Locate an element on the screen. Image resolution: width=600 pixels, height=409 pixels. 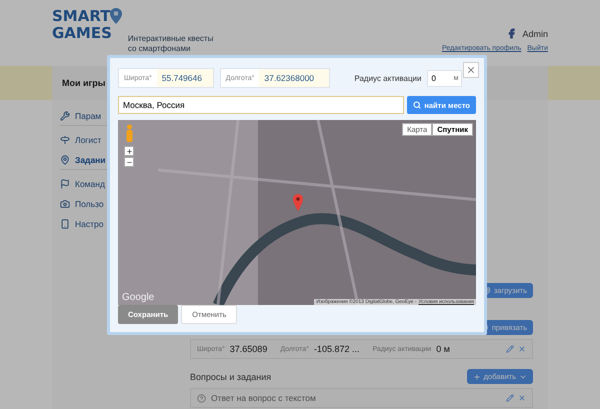
user-name: Admin is located at coordinates (535, 33).